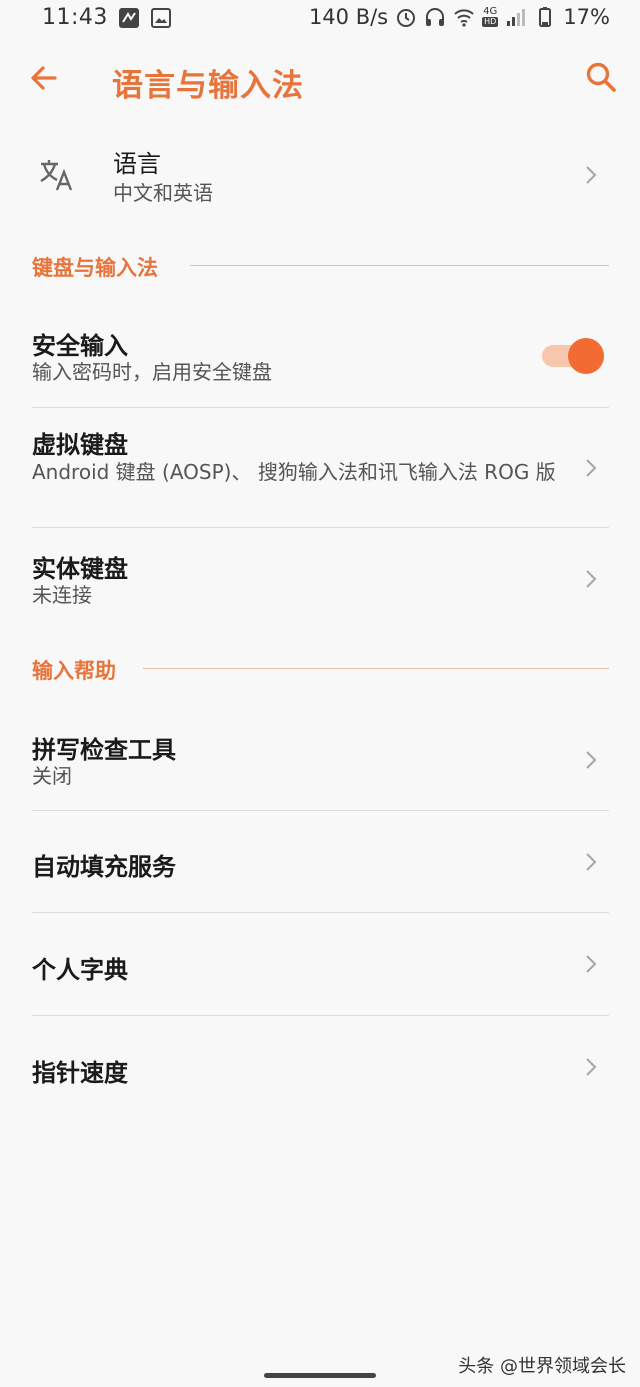 The height and width of the screenshot is (1387, 640). I want to click on personal-dictionary-title: 个人字典, so click(80, 970).